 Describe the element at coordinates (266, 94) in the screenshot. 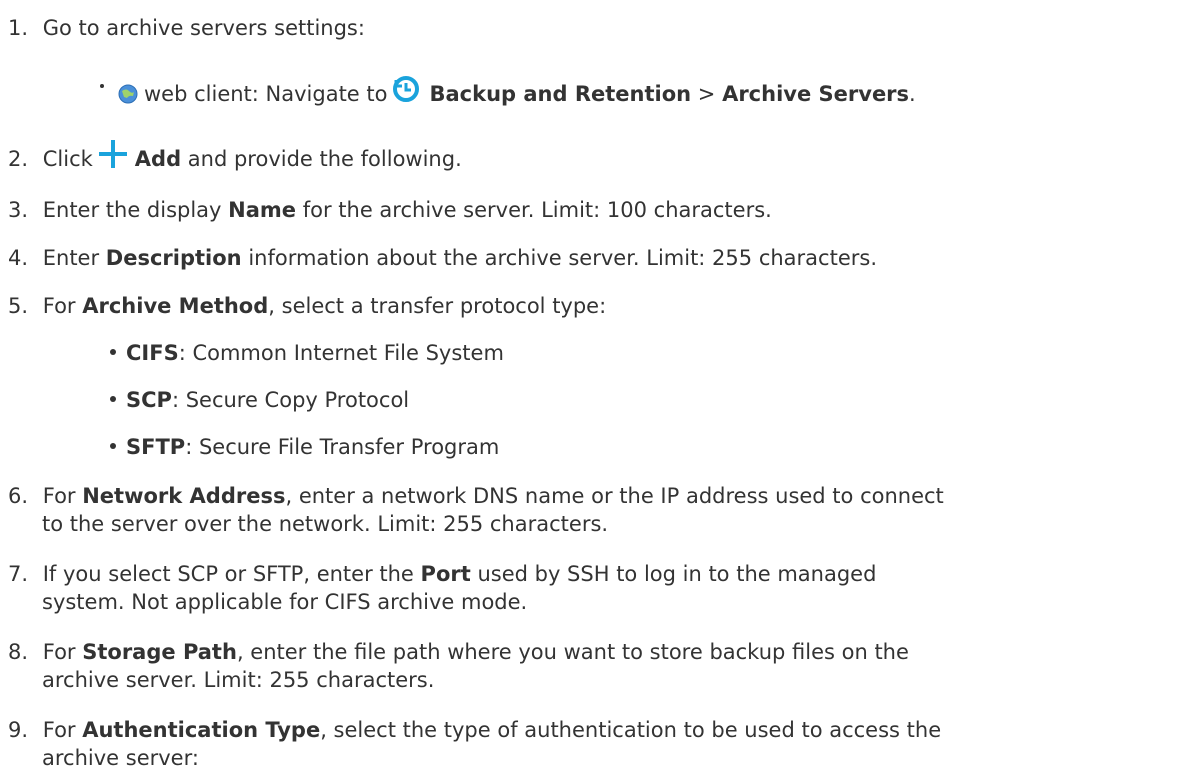

I see `nav-prefix: web client: Navigate to` at that location.